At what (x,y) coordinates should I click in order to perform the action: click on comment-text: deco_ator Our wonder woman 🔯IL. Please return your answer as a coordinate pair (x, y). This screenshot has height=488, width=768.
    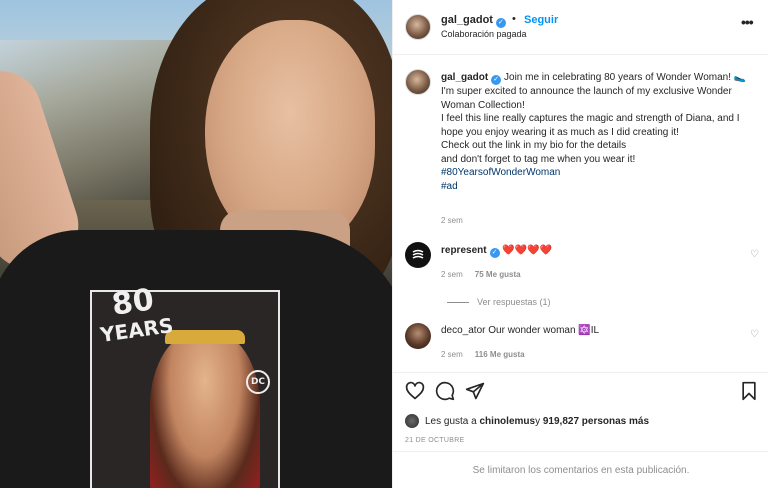
    Looking at the image, I should click on (520, 330).